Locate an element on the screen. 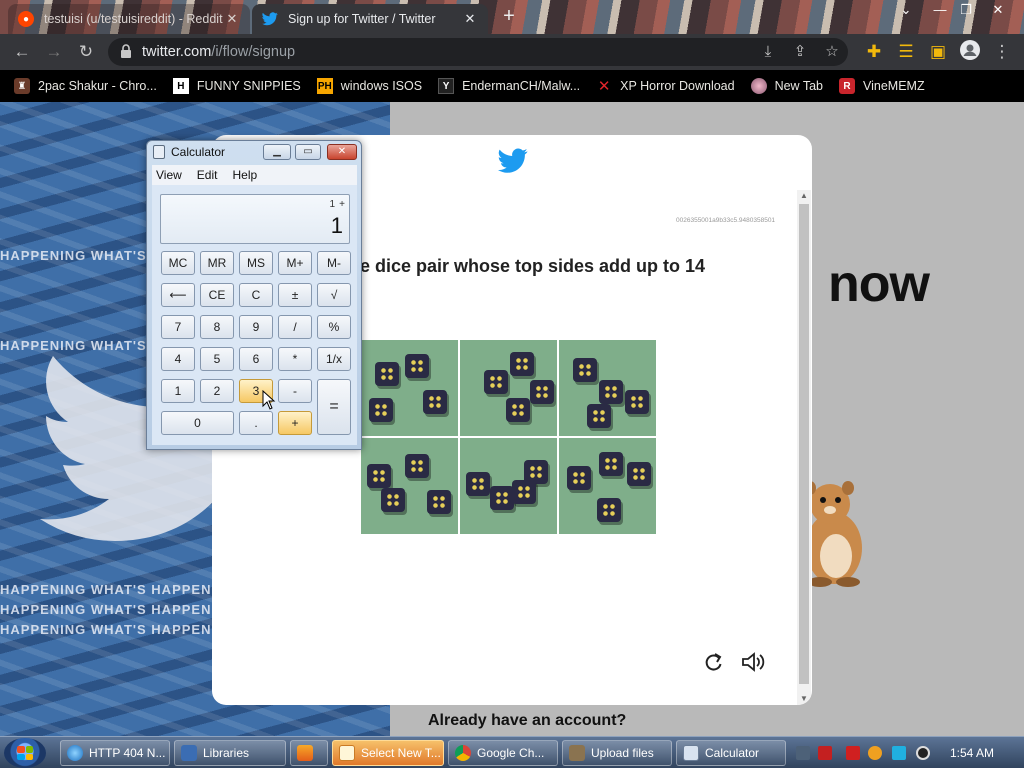  reading-list-icon: ☰ is located at coordinates (906, 52).